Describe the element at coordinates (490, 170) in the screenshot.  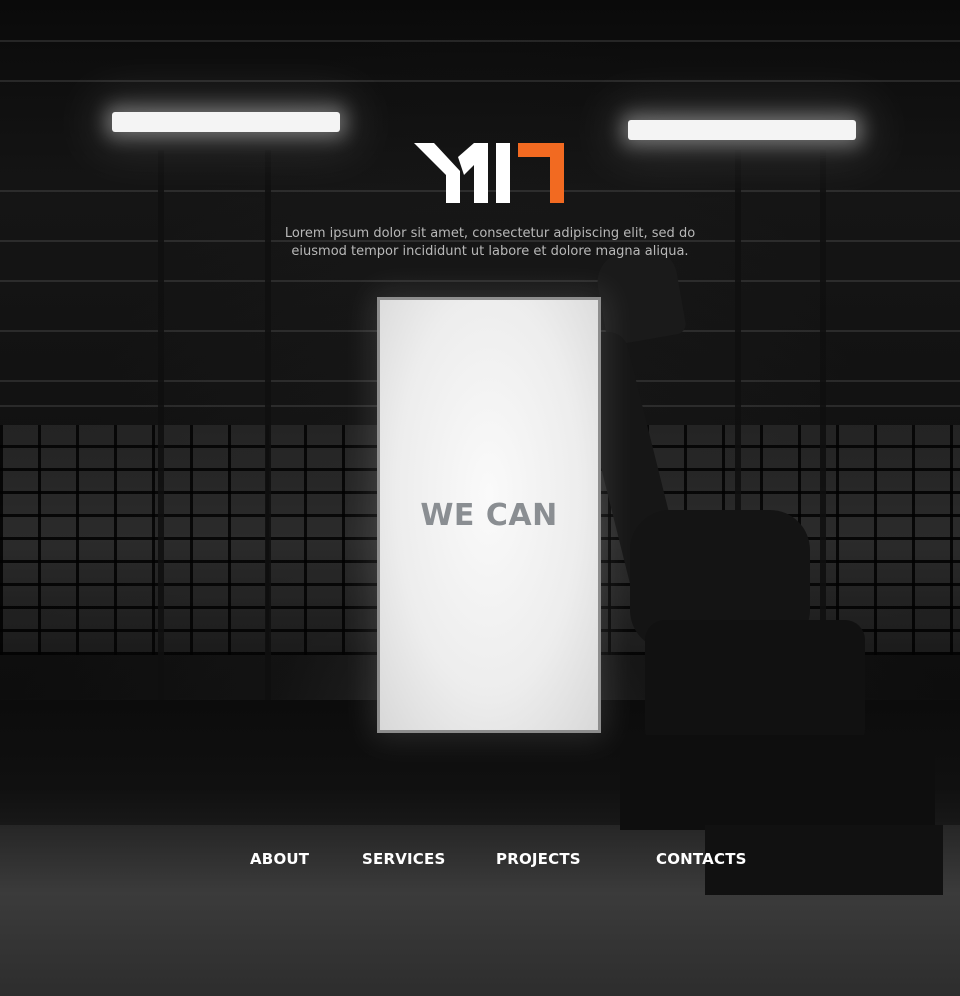
I see `brand-logo` at that location.